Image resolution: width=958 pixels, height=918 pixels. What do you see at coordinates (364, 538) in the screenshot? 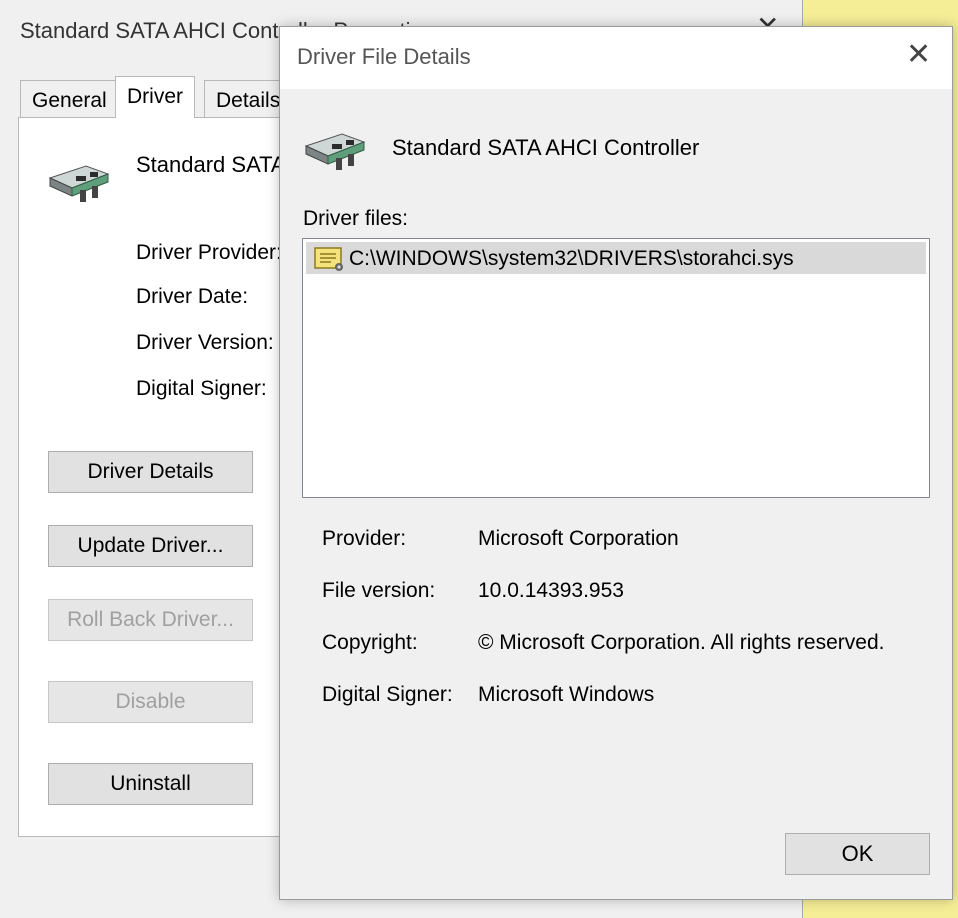
I see `provider-label: Provider:` at bounding box center [364, 538].